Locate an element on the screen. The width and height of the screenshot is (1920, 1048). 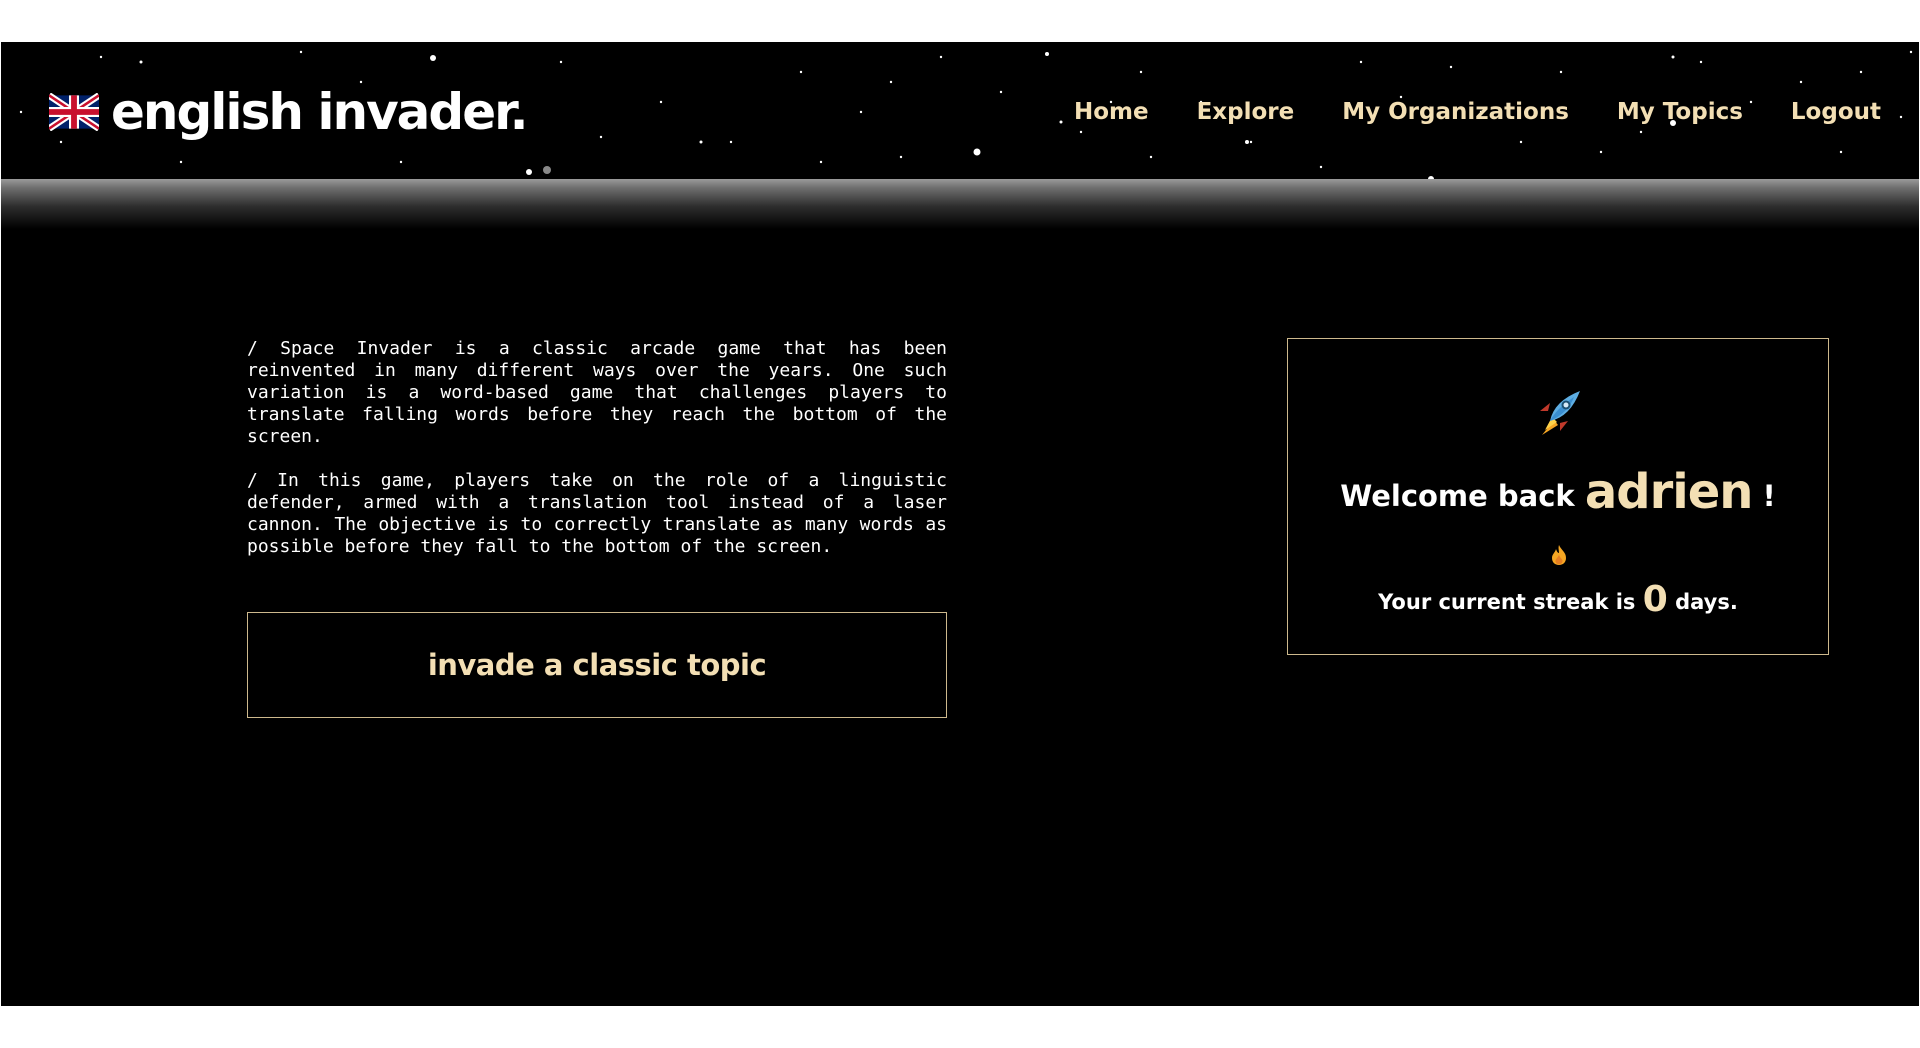
fire-icon is located at coordinates (1559, 555).